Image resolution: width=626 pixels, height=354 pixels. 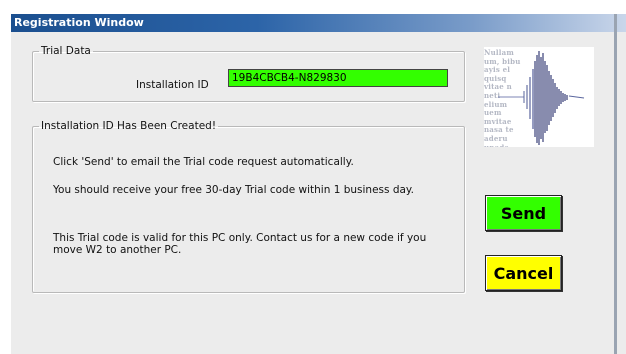 What do you see at coordinates (318, 23) in the screenshot?
I see `window-title: Registration Window` at bounding box center [318, 23].